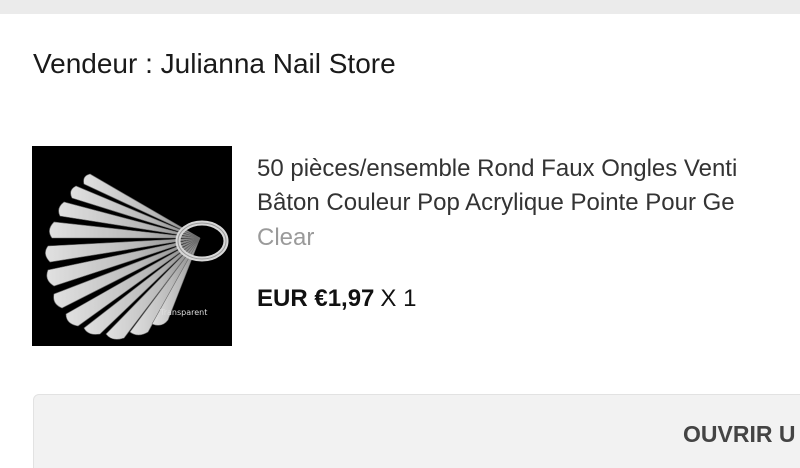  I want to click on seller-name: Vendeur : Julianna Nail Store, so click(214, 64).